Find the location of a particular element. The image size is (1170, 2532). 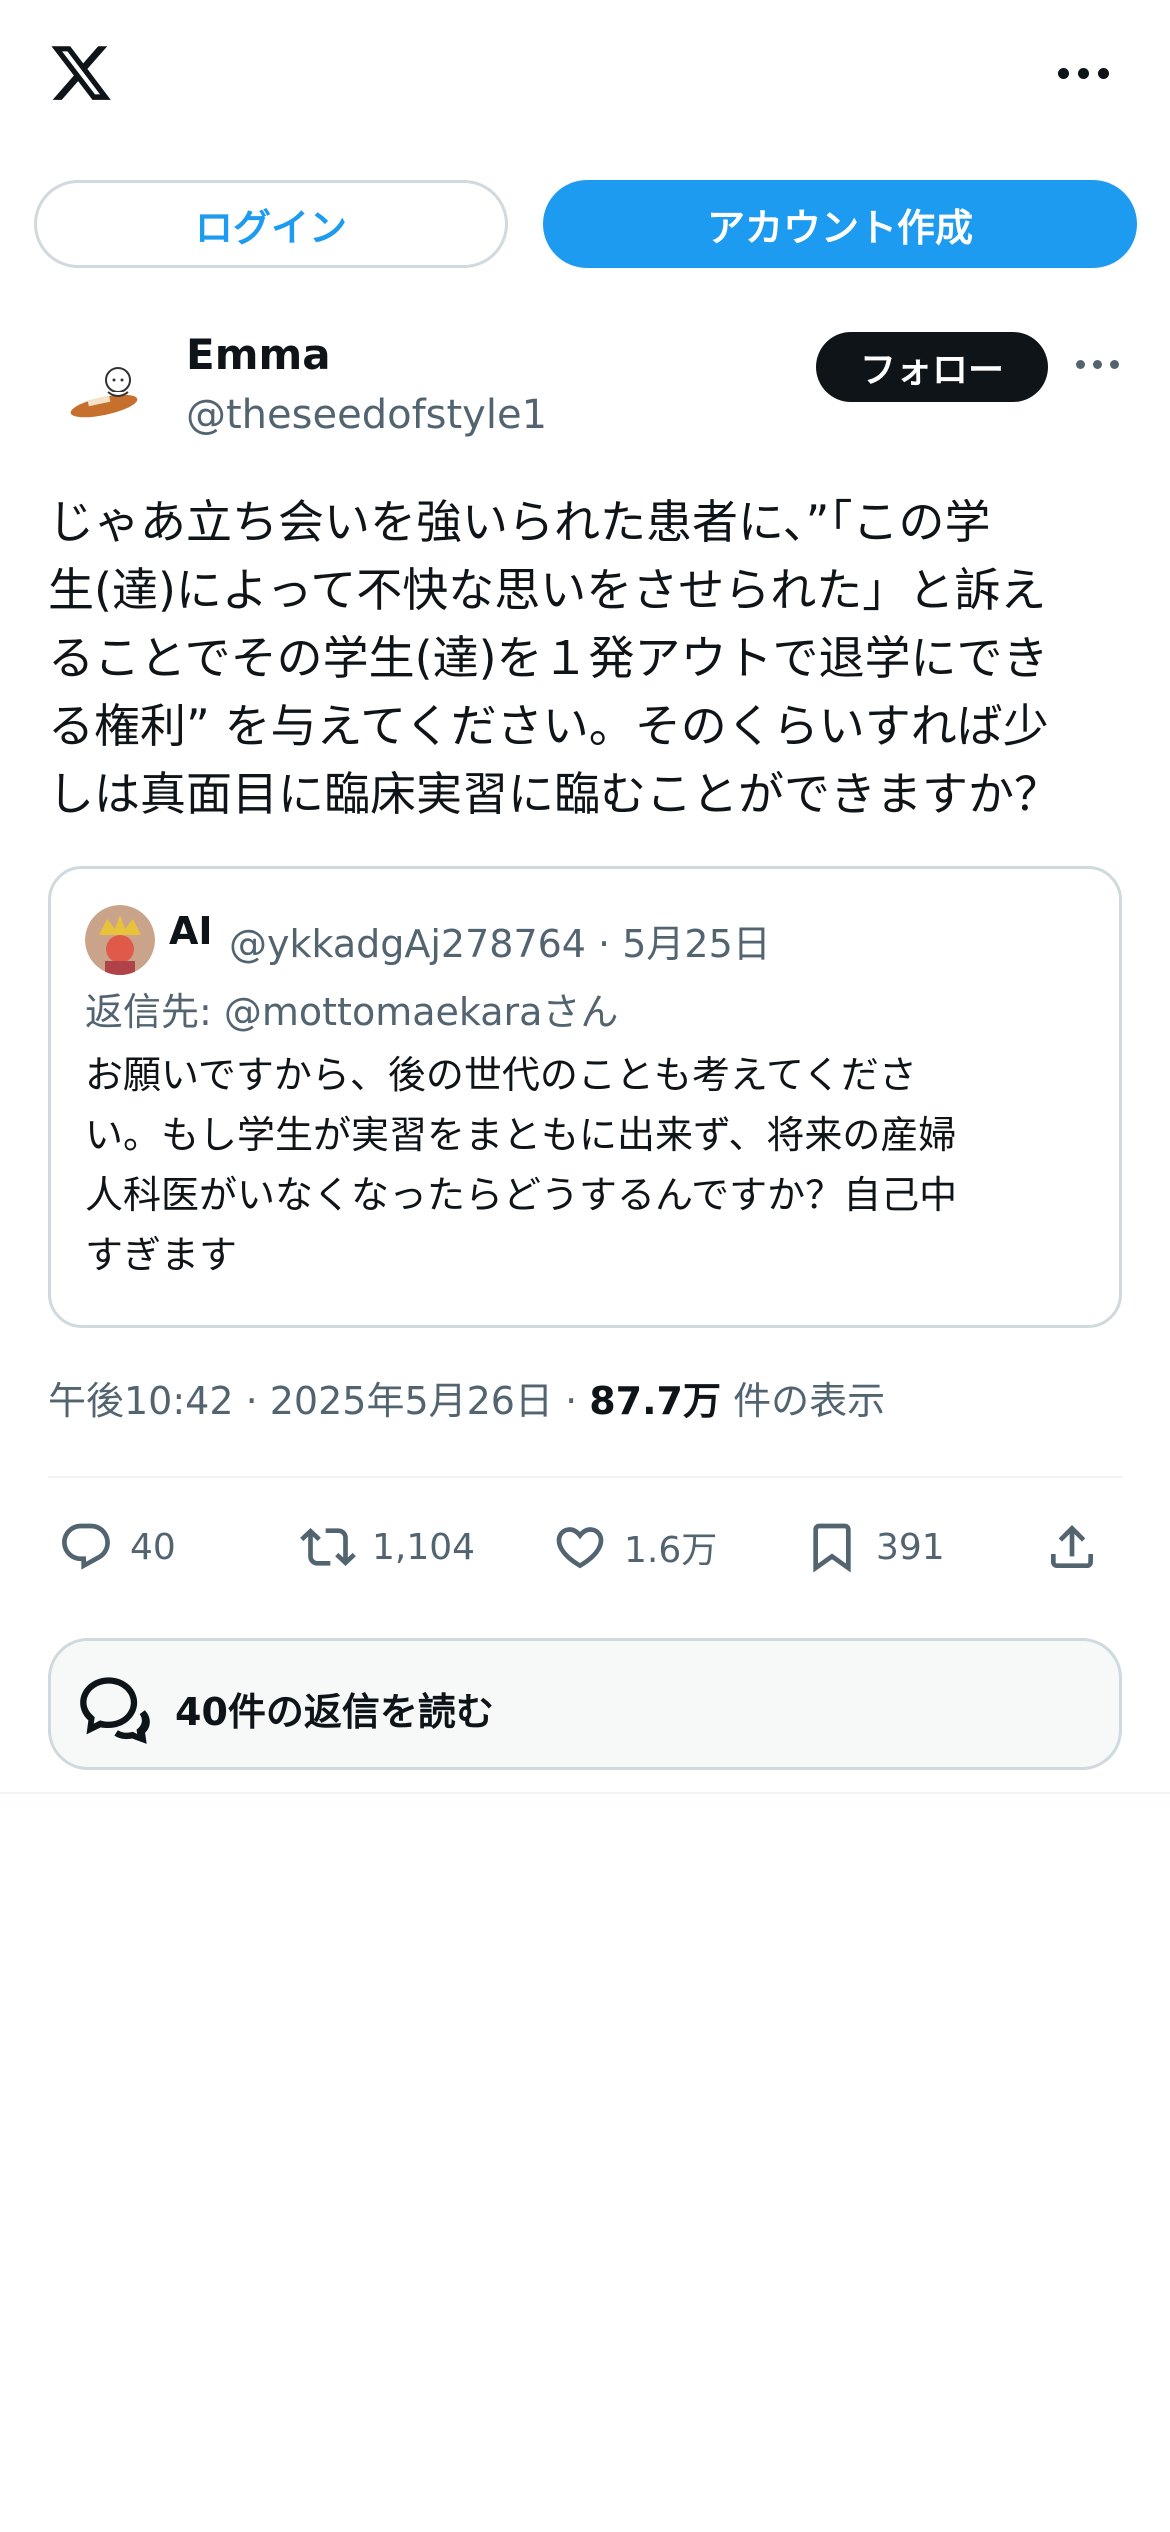

share-button is located at coordinates (1072, 1547).